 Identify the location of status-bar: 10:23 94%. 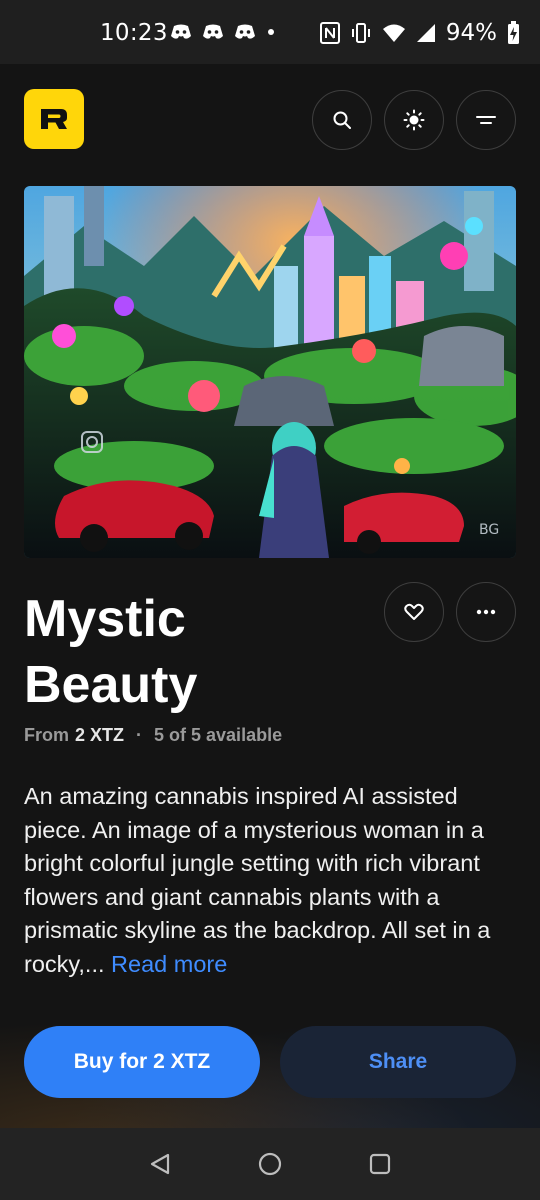
(270, 32).